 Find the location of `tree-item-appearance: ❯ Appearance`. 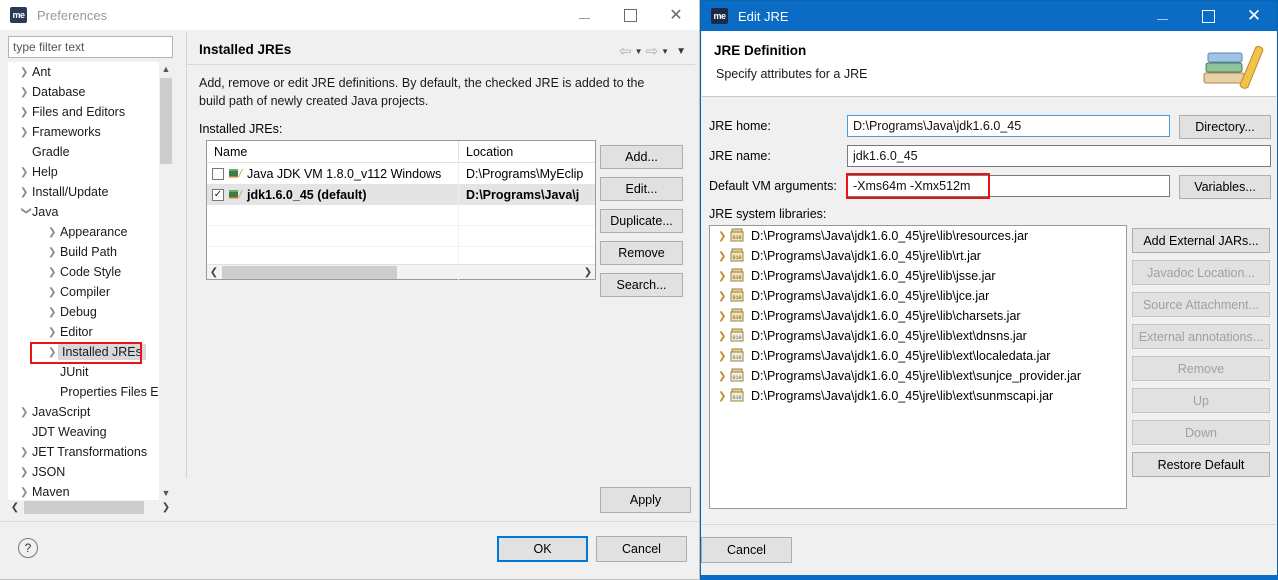

tree-item-appearance: ❯ Appearance is located at coordinates (83, 232).